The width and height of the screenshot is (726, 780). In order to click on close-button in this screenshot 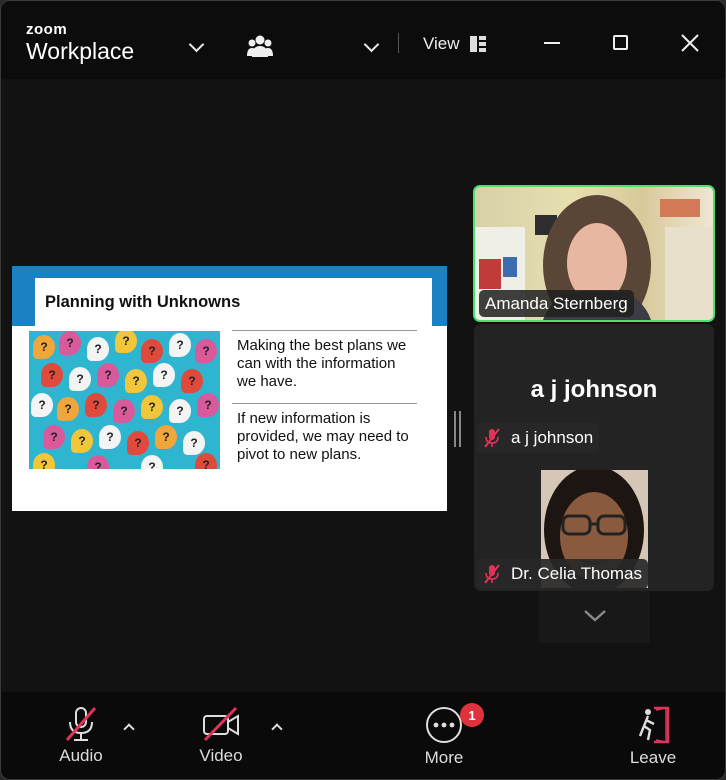, I will do `click(690, 43)`.